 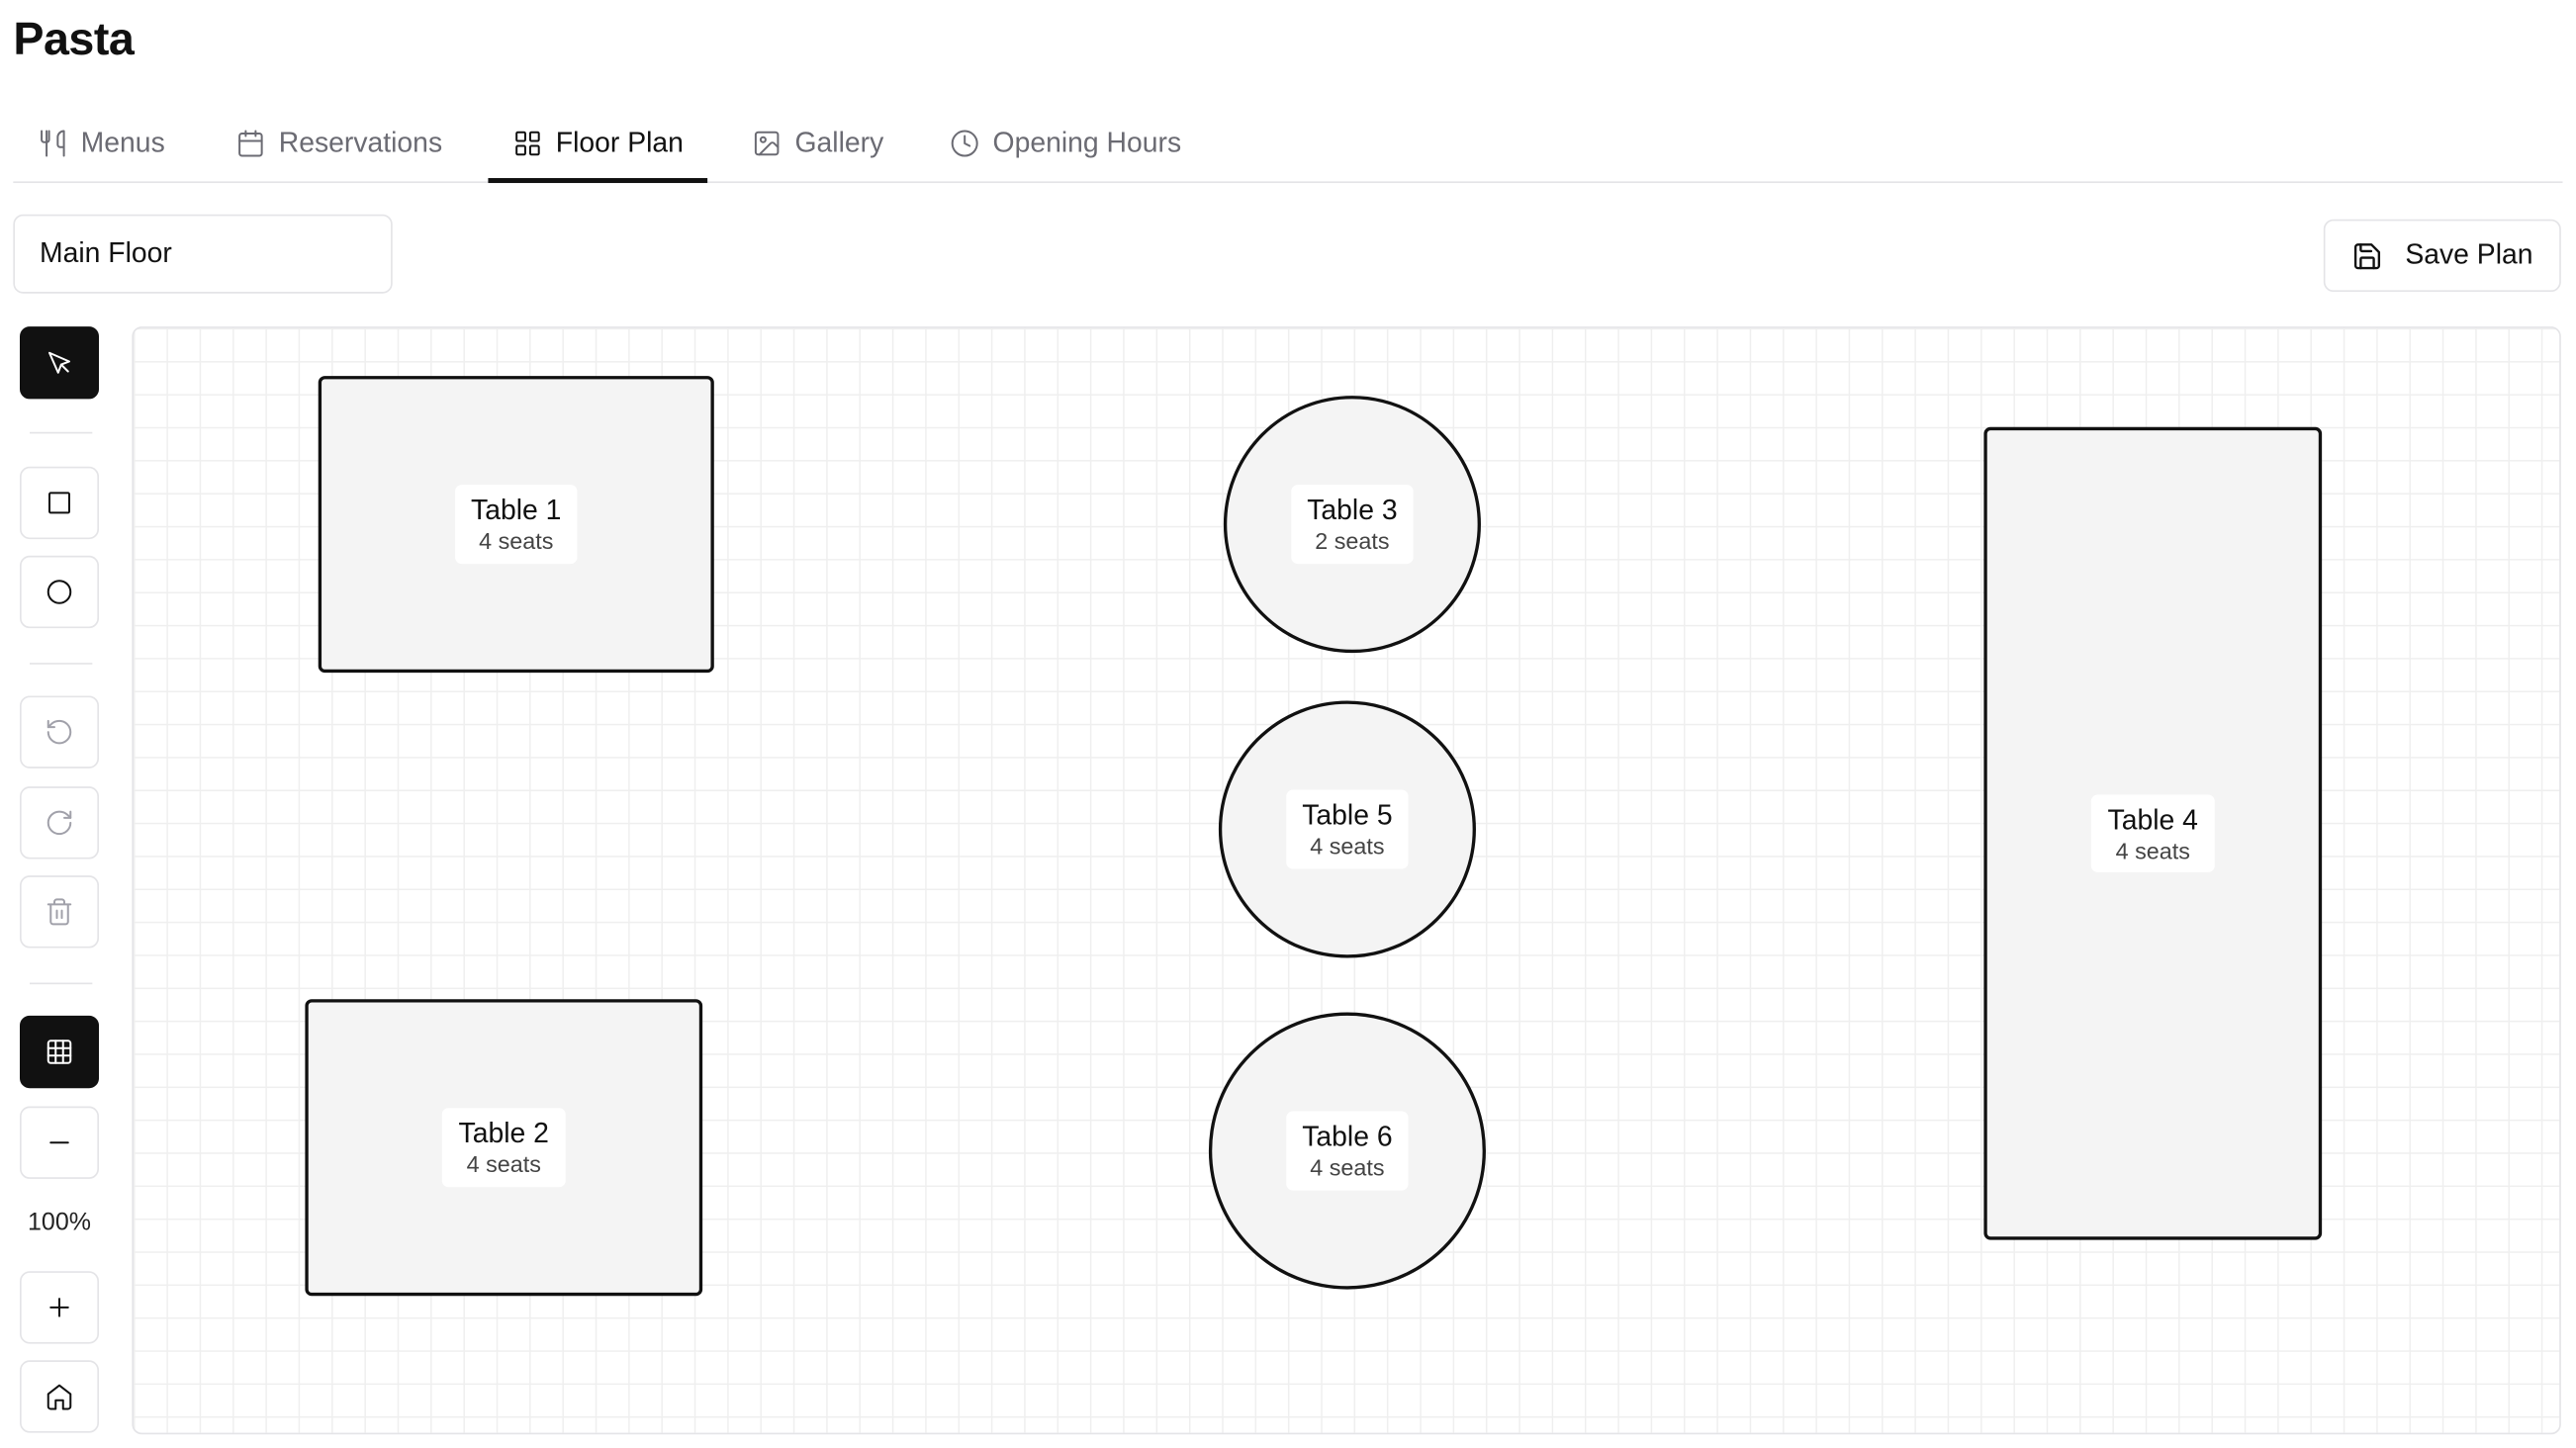 I want to click on zoom-out-button, so click(x=60, y=1142).